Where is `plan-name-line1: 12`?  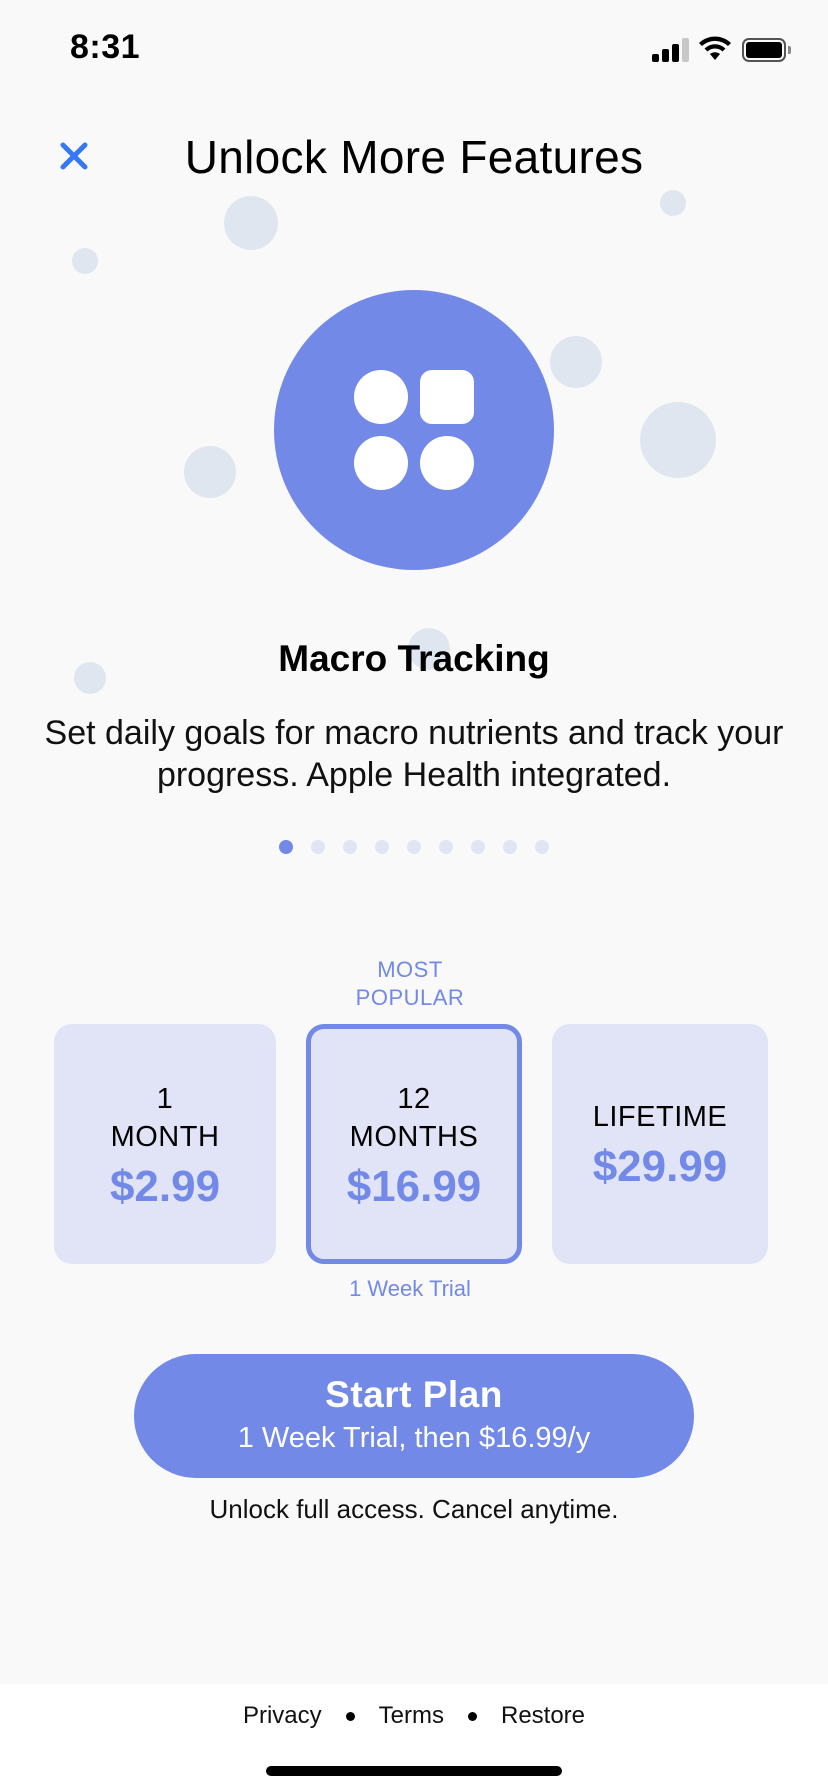 plan-name-line1: 12 is located at coordinates (414, 1099).